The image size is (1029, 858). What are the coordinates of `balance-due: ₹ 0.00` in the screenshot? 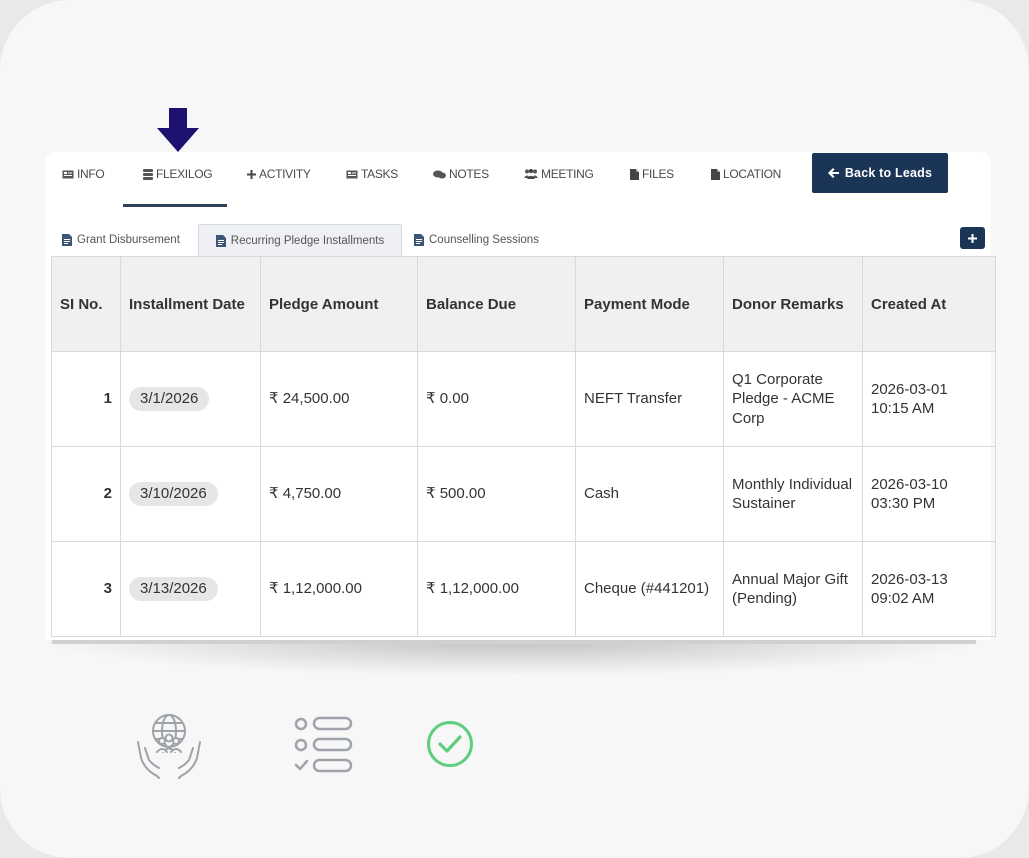 It's located at (496, 399).